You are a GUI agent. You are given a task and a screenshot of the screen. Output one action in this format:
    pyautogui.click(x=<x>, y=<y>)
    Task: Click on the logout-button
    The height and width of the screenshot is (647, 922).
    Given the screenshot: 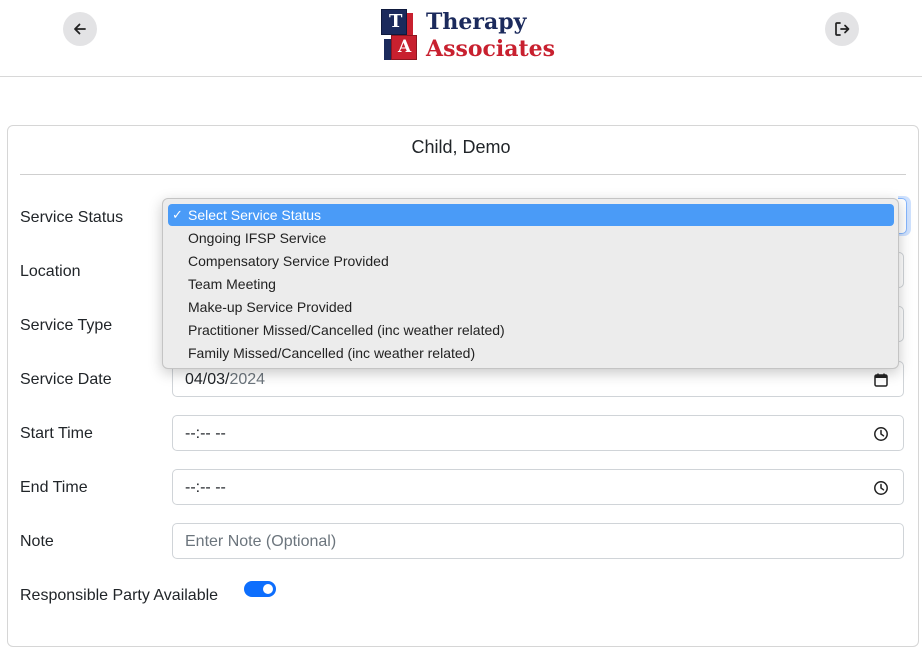 What is the action you would take?
    pyautogui.click(x=842, y=29)
    